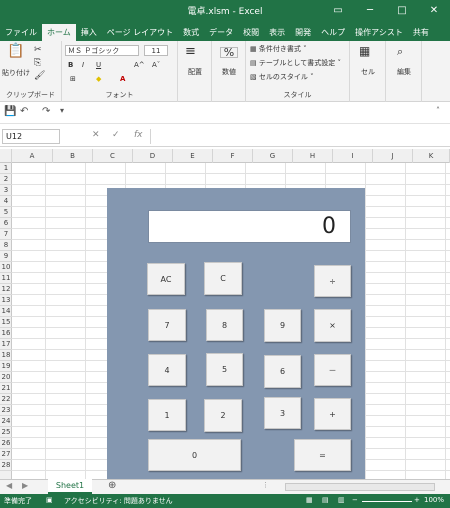  What do you see at coordinates (153, 156) in the screenshot?
I see `col-header: D` at bounding box center [153, 156].